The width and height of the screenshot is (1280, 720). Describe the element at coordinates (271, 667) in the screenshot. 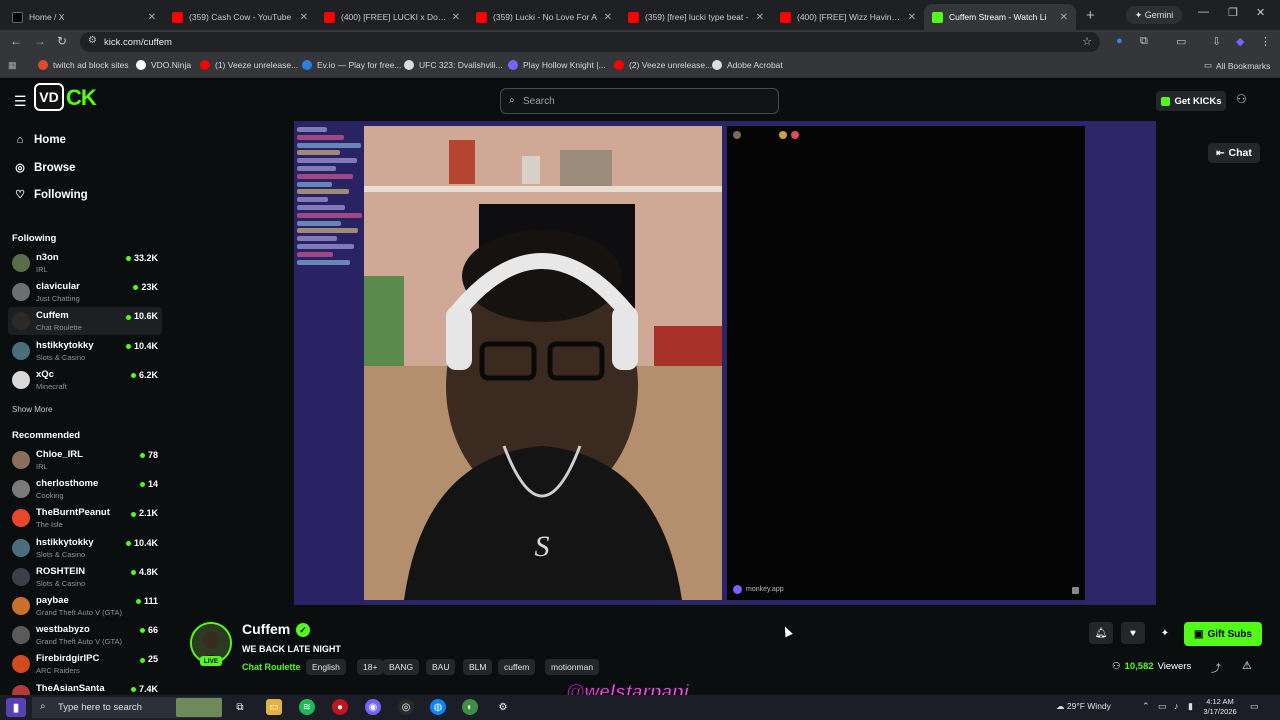

I see `stream-category-link: Chat Roulette` at that location.